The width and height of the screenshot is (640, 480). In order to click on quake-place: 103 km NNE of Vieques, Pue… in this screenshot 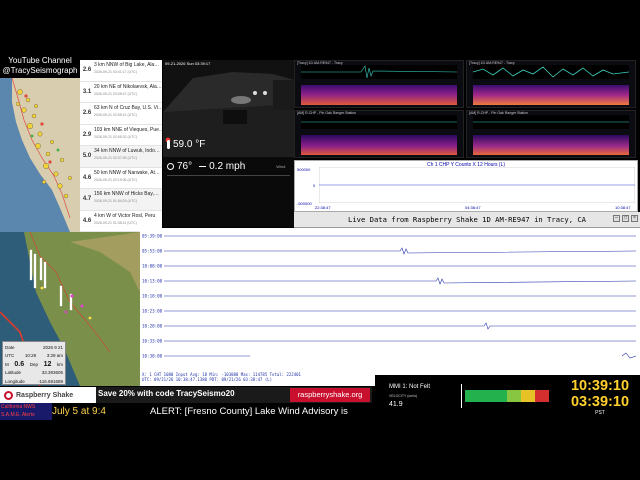, I will do `click(128, 129)`.